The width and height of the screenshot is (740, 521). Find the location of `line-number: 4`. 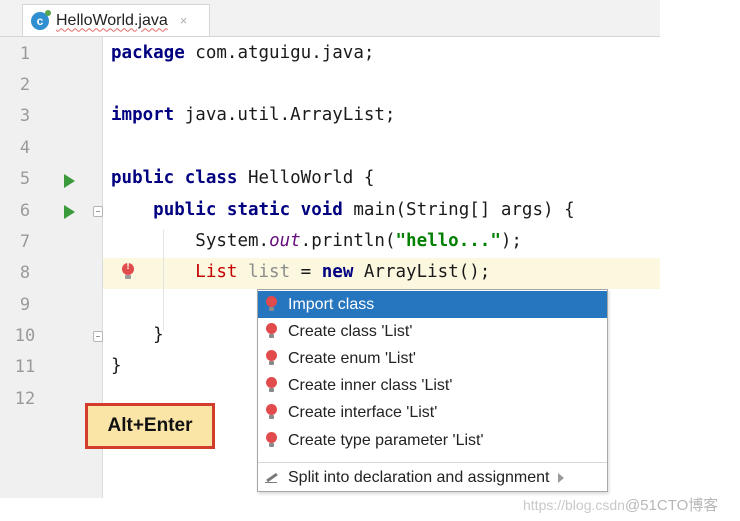

line-number: 4 is located at coordinates (25, 148).